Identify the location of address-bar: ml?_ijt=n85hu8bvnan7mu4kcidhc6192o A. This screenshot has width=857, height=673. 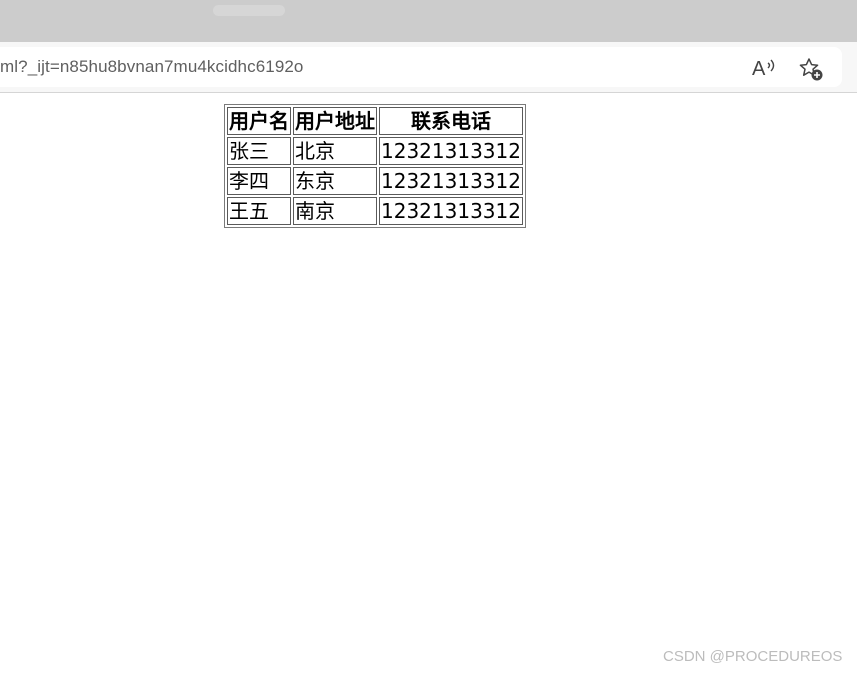
(421, 67).